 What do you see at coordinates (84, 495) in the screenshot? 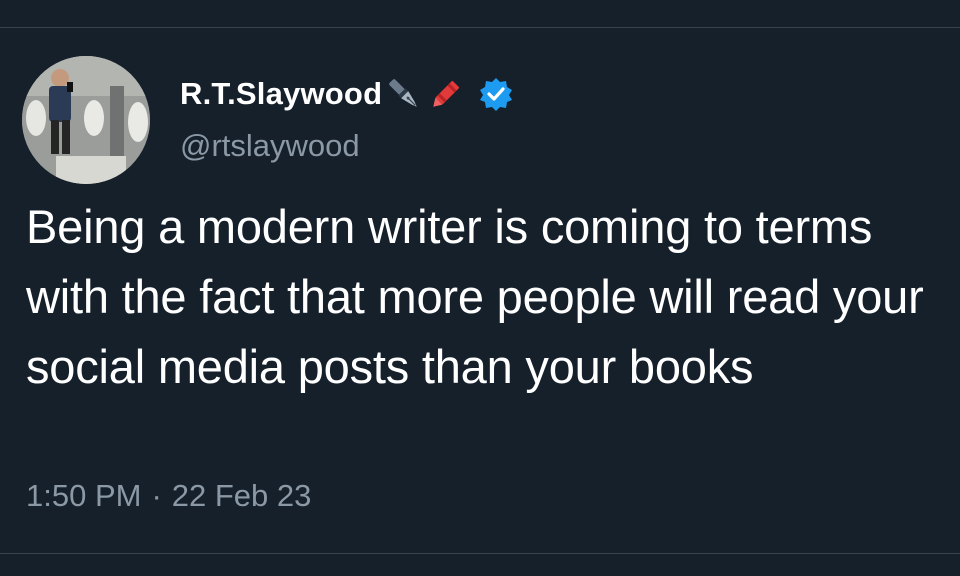
I see `tweet-time: 1:50 PM` at bounding box center [84, 495].